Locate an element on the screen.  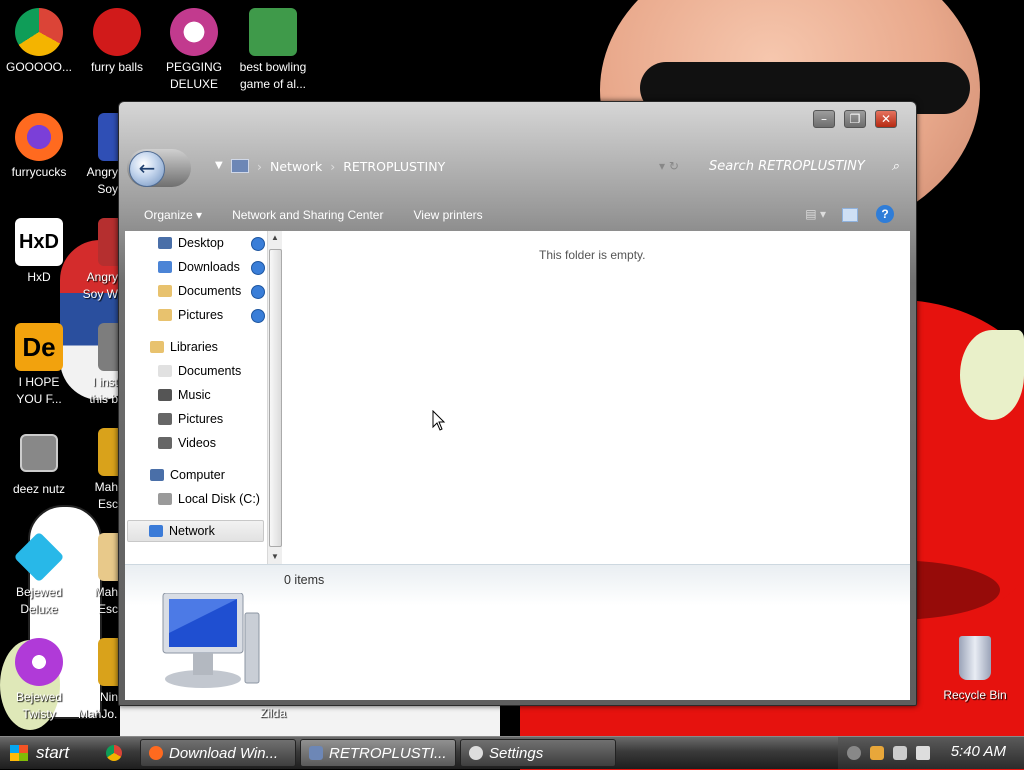
desktop-icon-recycle-bin: Recycle Bin is located at coordinates (975, 670).